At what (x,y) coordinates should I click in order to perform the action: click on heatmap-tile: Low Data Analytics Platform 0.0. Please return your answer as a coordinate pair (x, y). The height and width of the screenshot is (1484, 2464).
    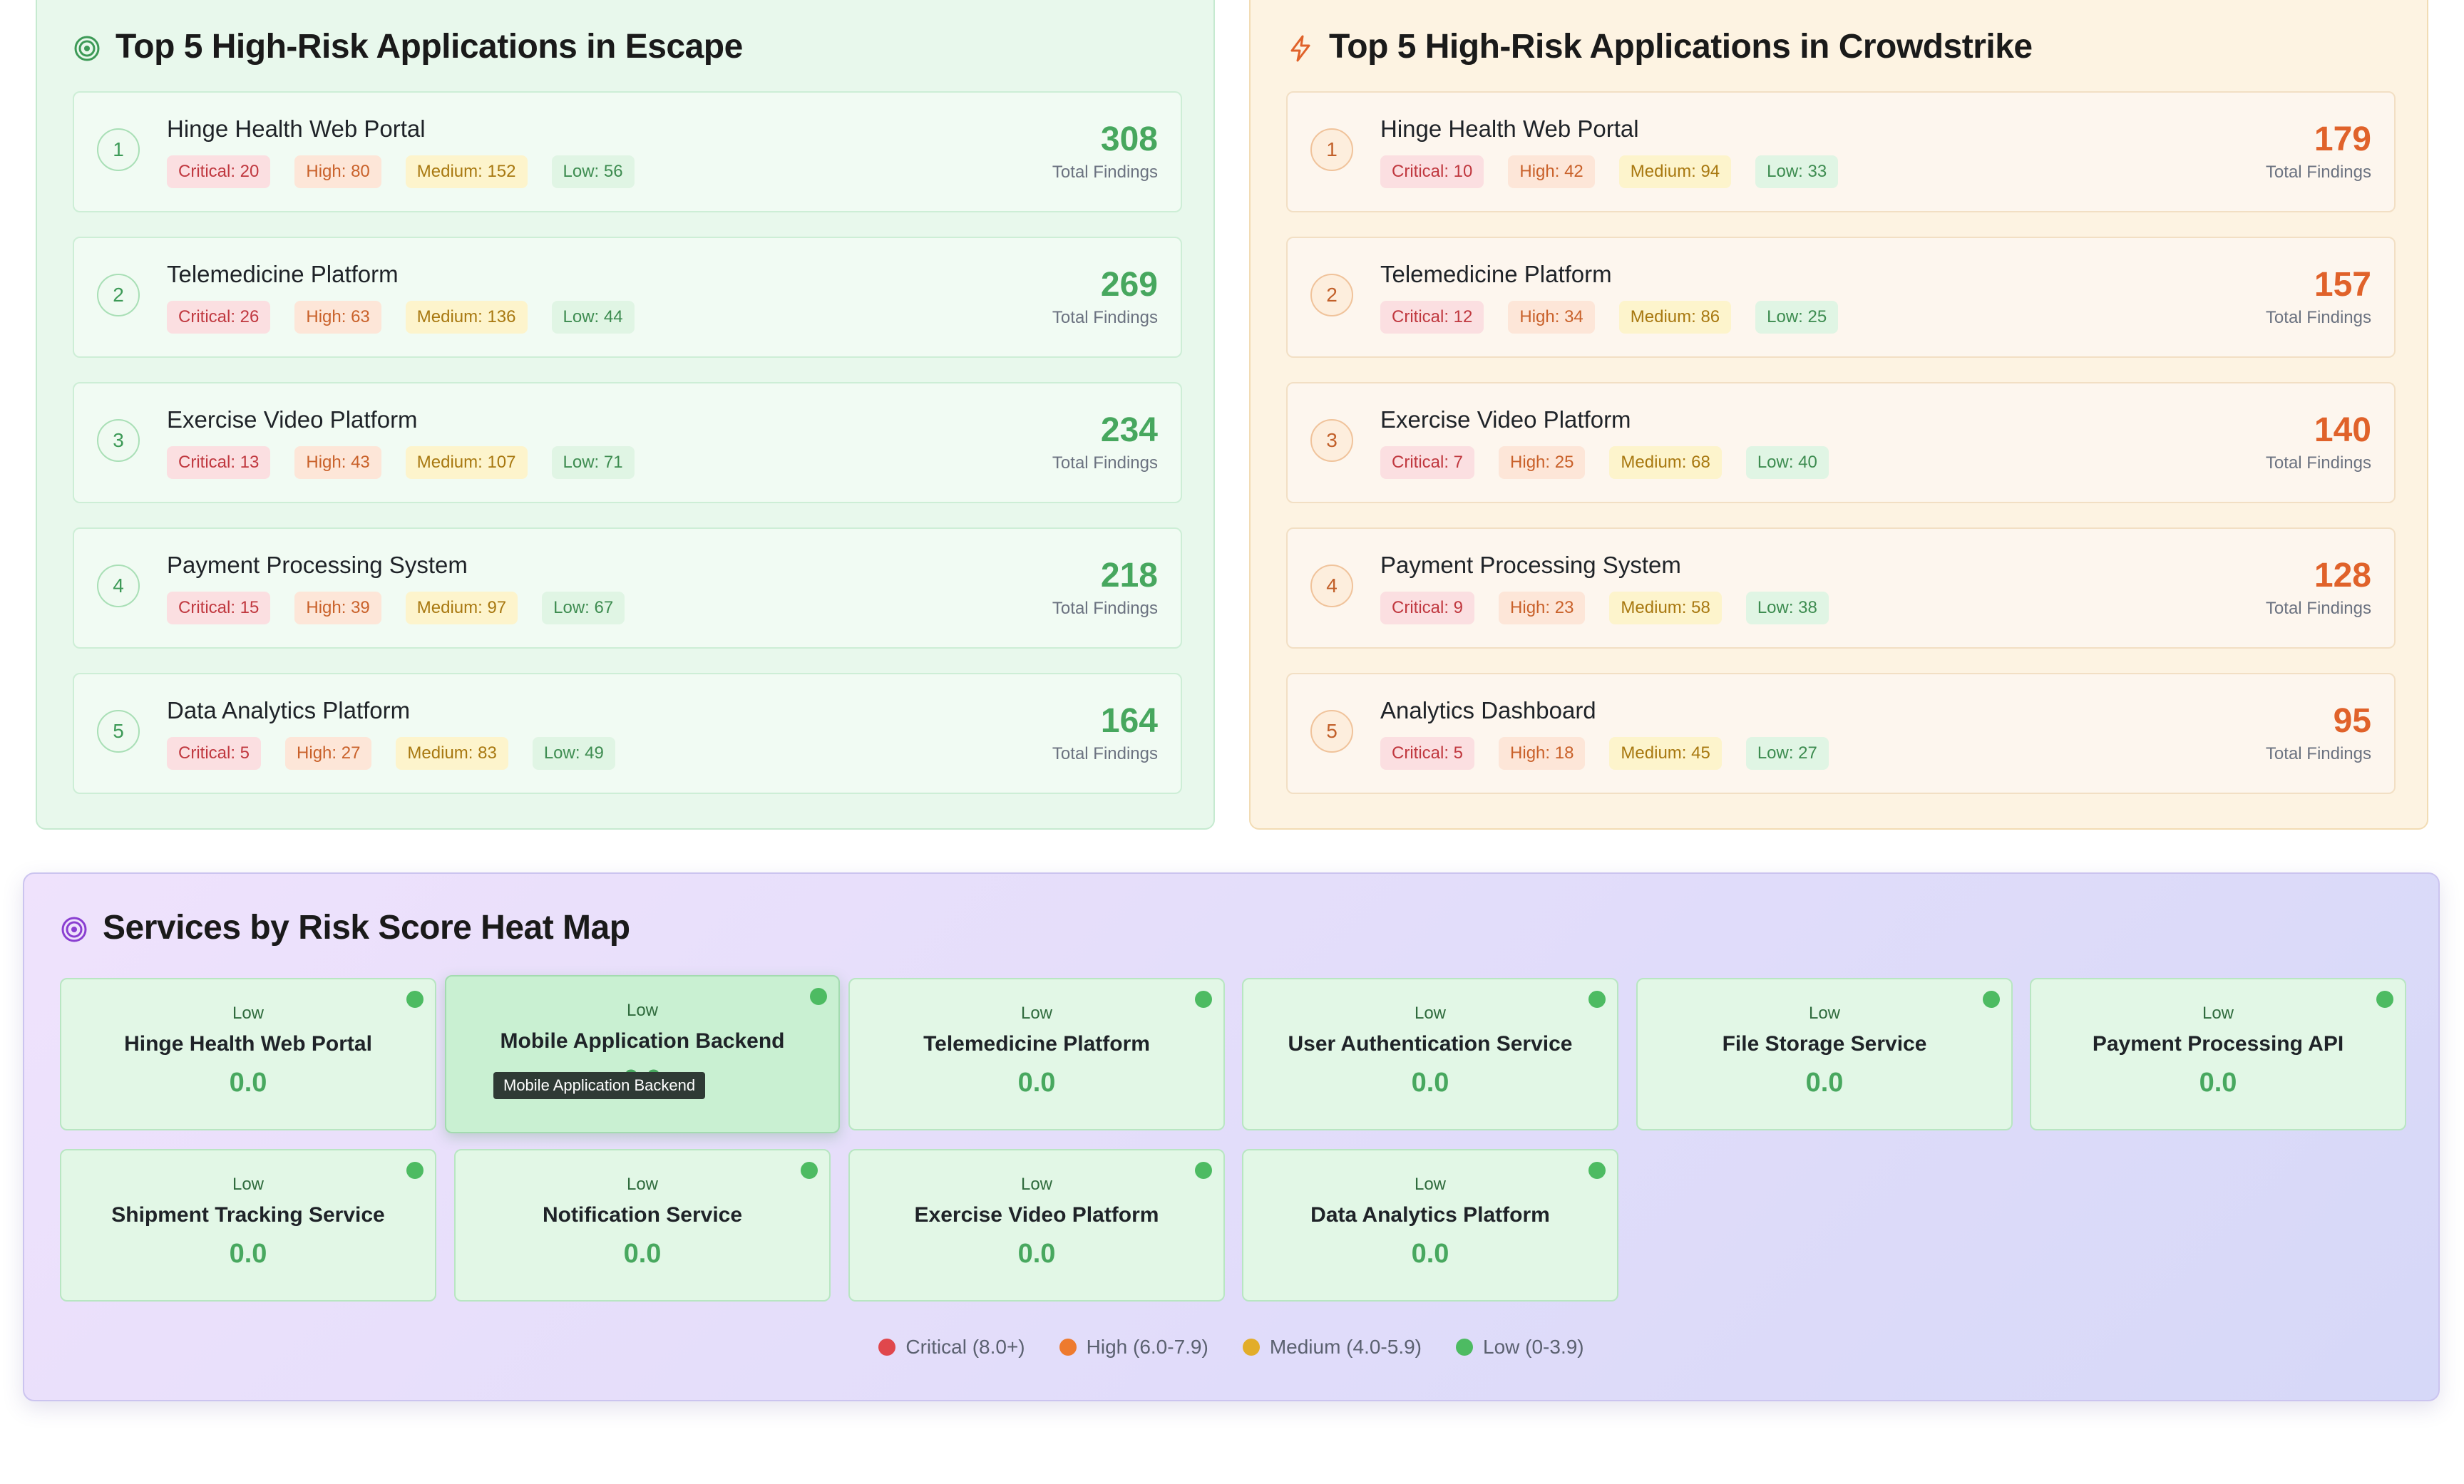
    Looking at the image, I should click on (1430, 1225).